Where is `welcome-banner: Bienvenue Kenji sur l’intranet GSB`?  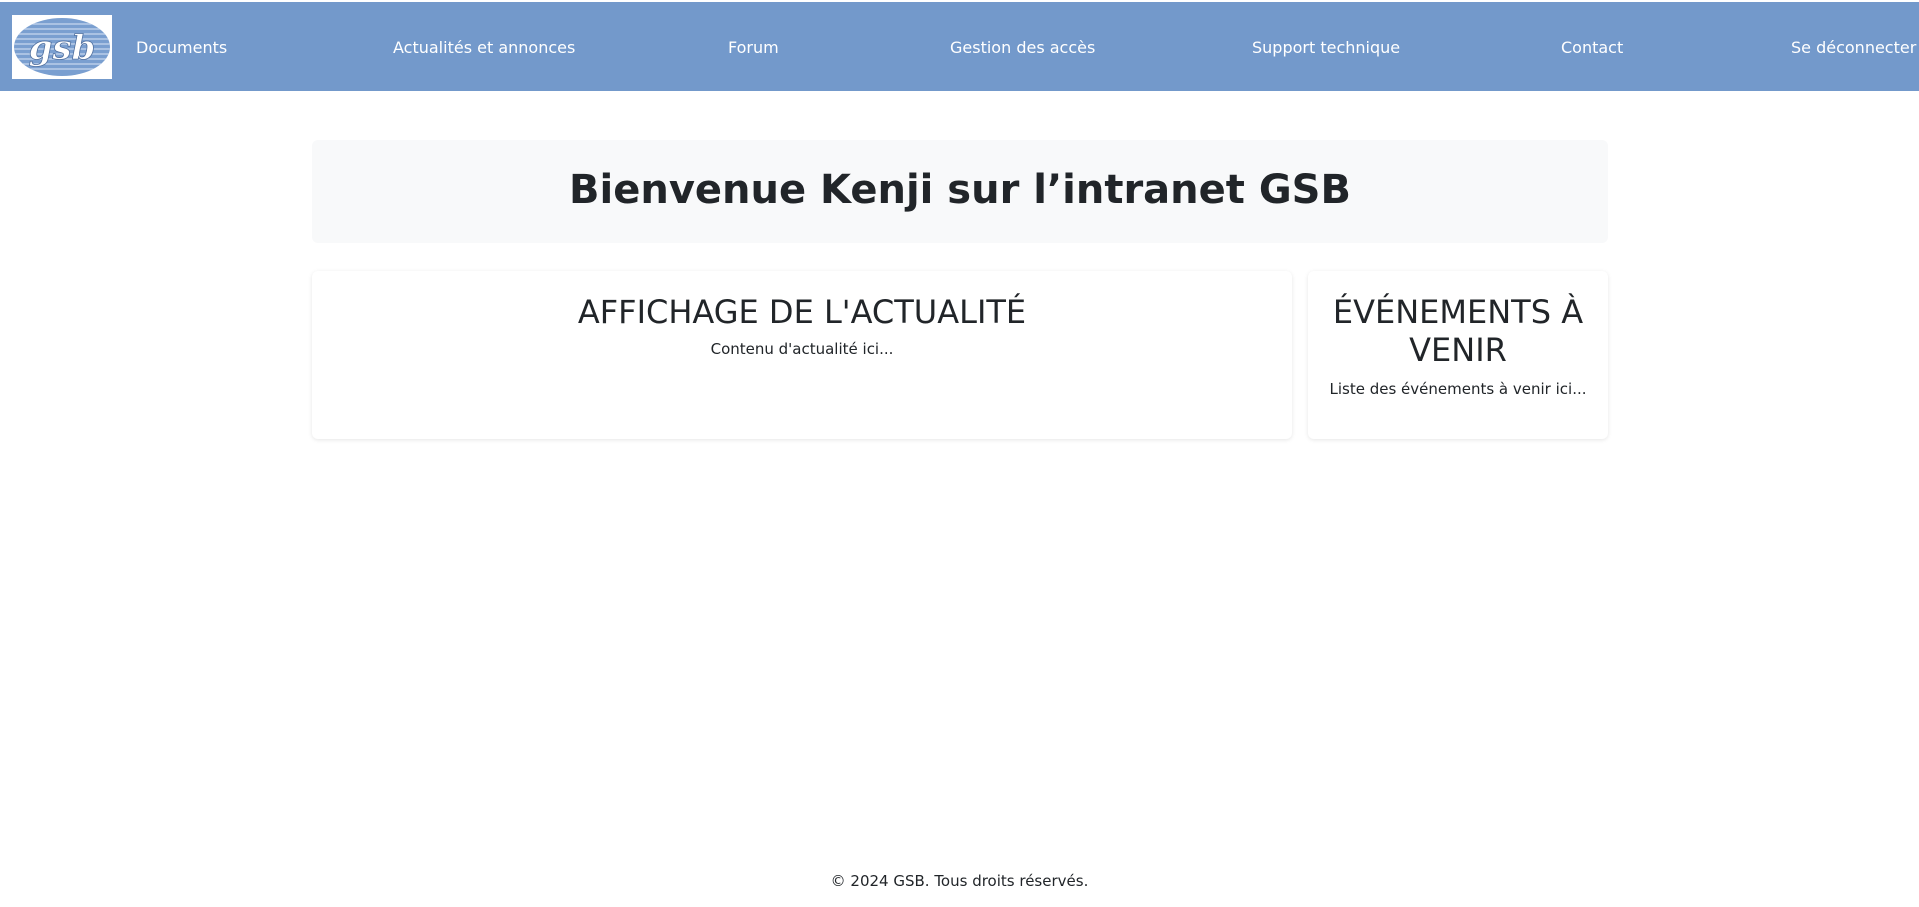 welcome-banner: Bienvenue Kenji sur l’intranet GSB is located at coordinates (960, 191).